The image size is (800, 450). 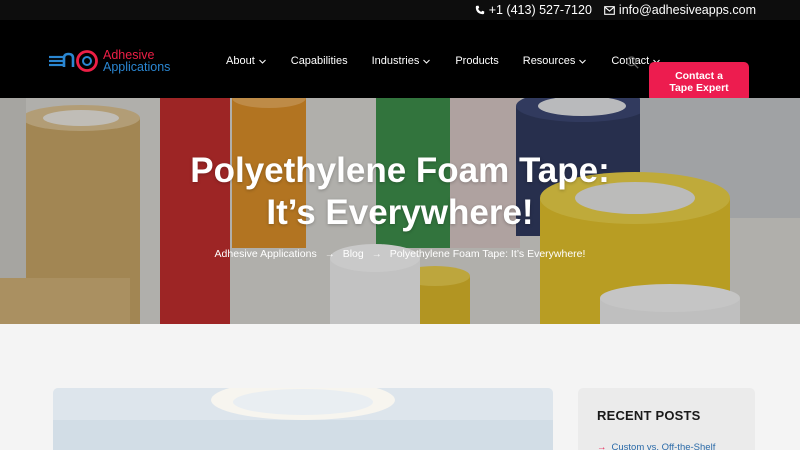 What do you see at coordinates (353, 254) in the screenshot?
I see `breadcrumb-blog-link: Blog` at bounding box center [353, 254].